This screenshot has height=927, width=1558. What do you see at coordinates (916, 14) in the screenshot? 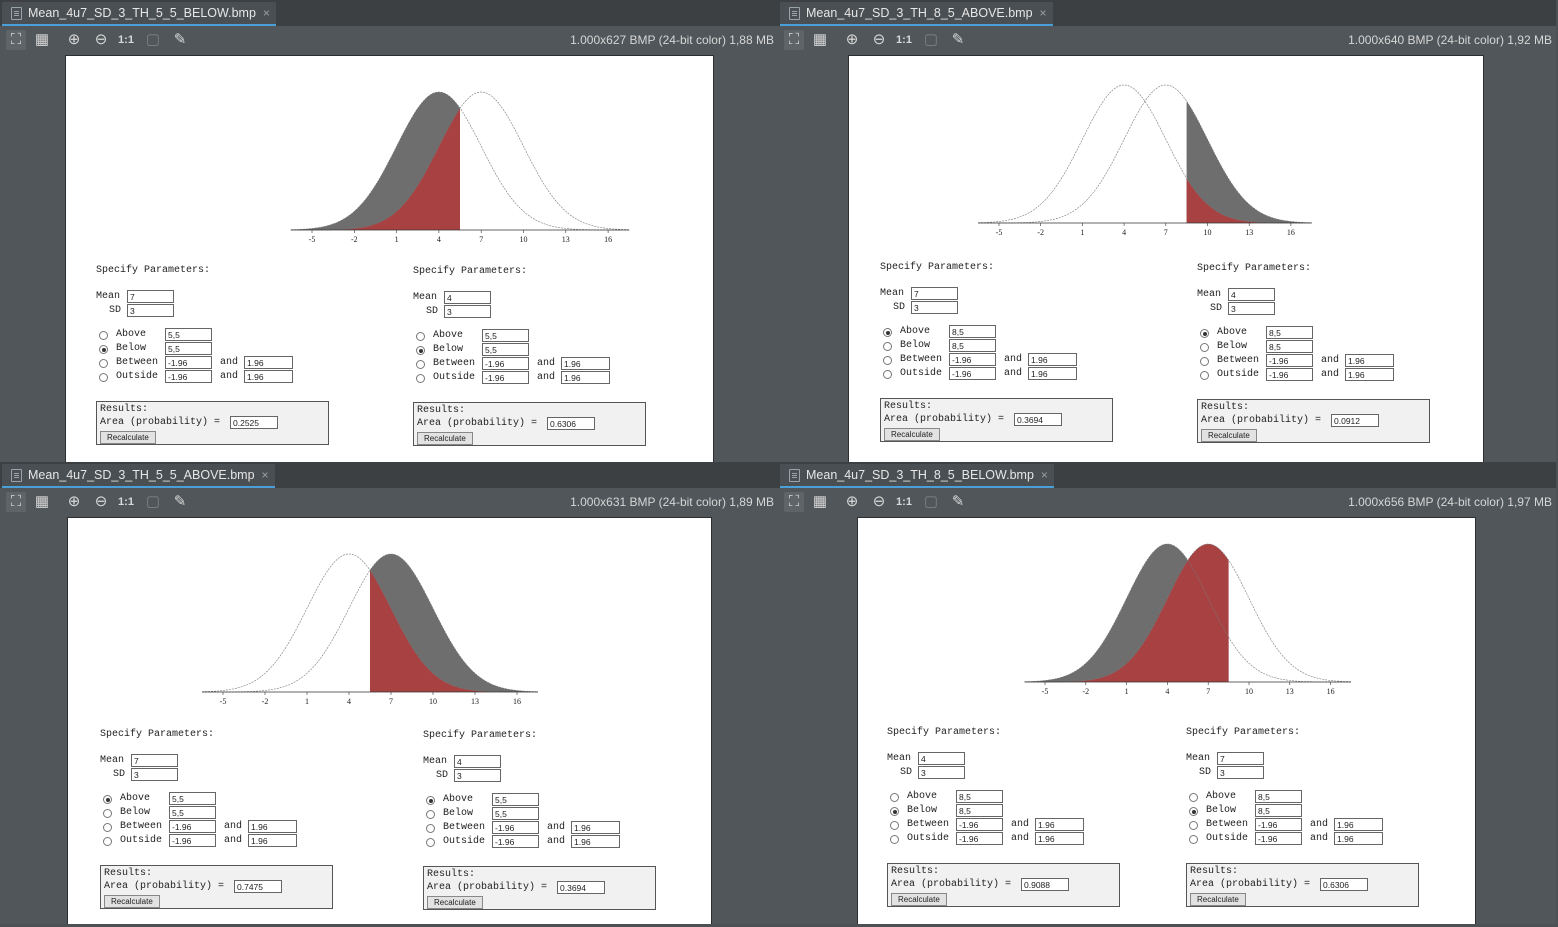
I see `file-tab: Mean_4u7_SD_3_TH_8_5_ABOVE.bmp ×` at bounding box center [916, 14].